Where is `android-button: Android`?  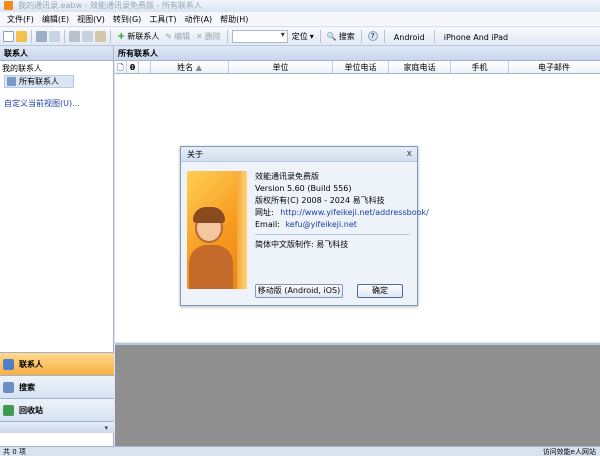 android-button: Android is located at coordinates (409, 36).